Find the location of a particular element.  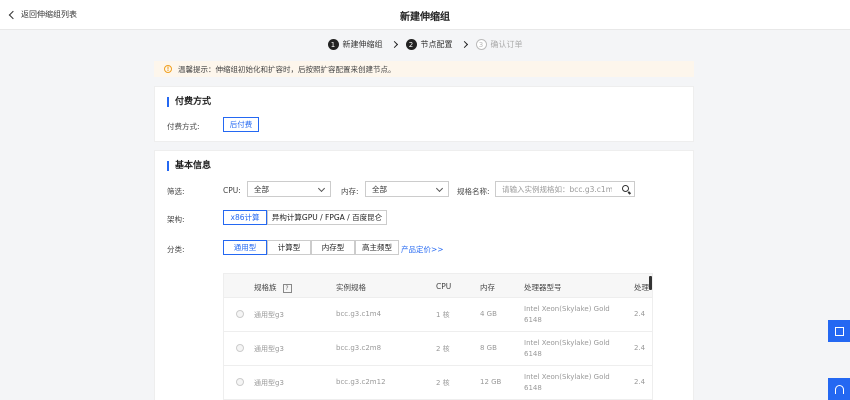

help-icon: ? is located at coordinates (287, 288).